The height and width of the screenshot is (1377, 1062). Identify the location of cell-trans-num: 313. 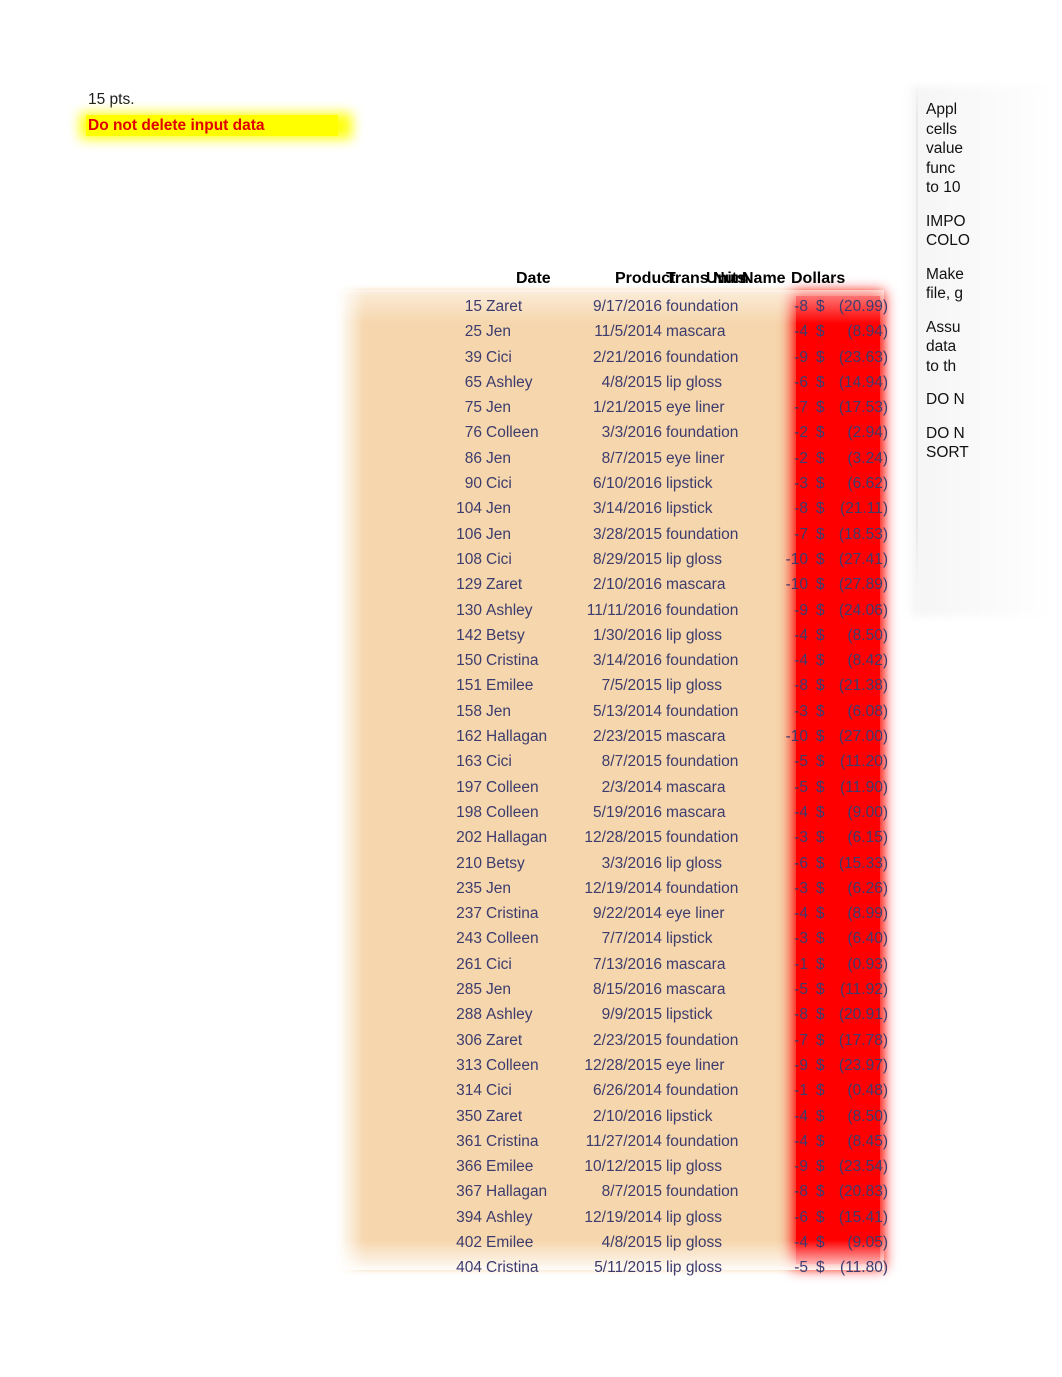
(469, 1065).